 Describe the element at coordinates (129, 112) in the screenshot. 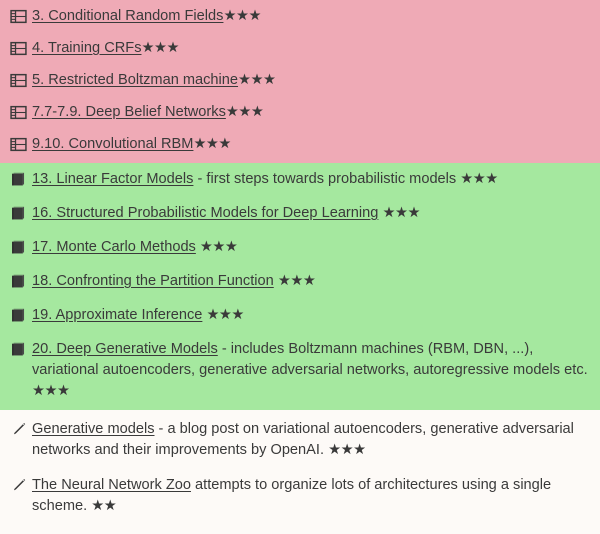

I see `resource-link: 7.7-7.9. Deep Belief Networks` at that location.